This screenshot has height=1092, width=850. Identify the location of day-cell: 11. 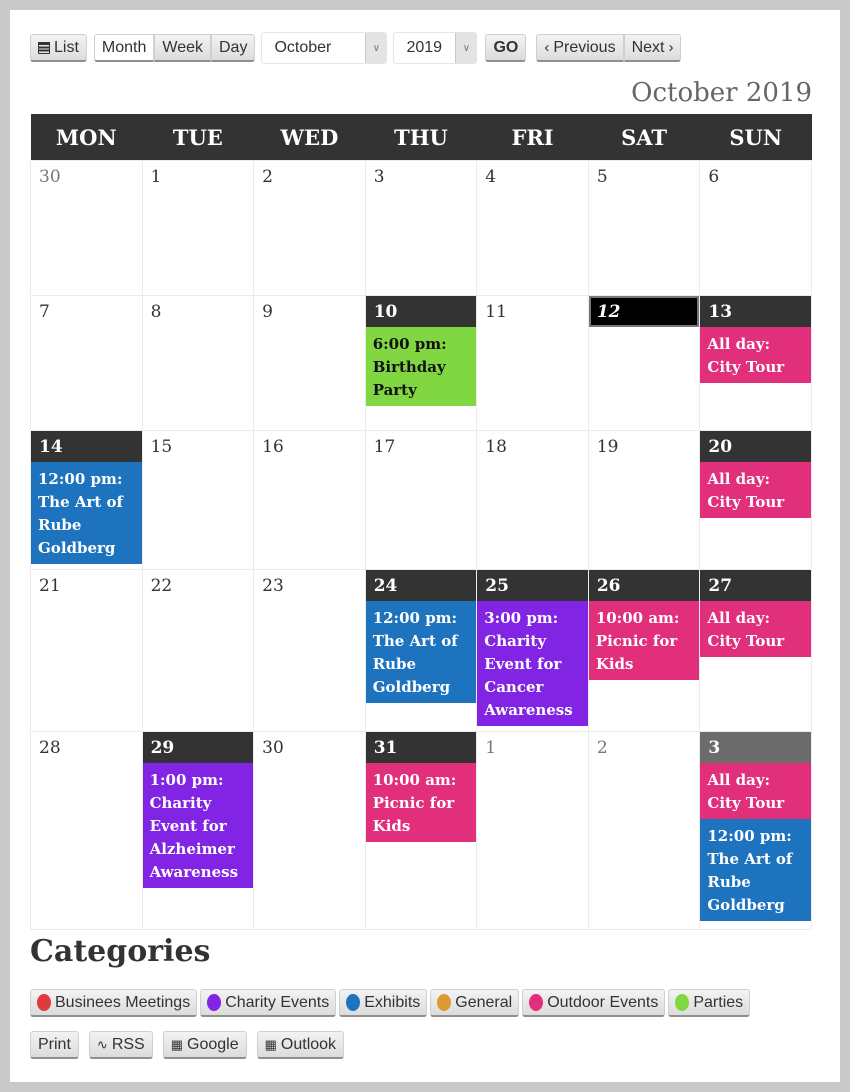
(532, 363).